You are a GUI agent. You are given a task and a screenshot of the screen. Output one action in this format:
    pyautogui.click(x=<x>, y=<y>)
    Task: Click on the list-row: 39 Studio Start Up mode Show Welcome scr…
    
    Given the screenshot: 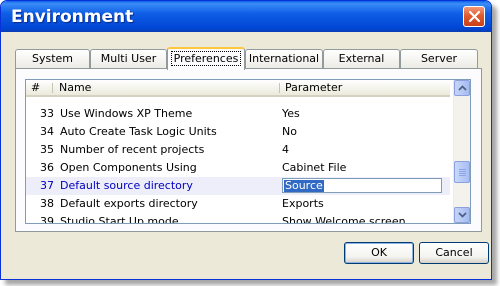 What is the action you would take?
    pyautogui.click(x=238, y=218)
    